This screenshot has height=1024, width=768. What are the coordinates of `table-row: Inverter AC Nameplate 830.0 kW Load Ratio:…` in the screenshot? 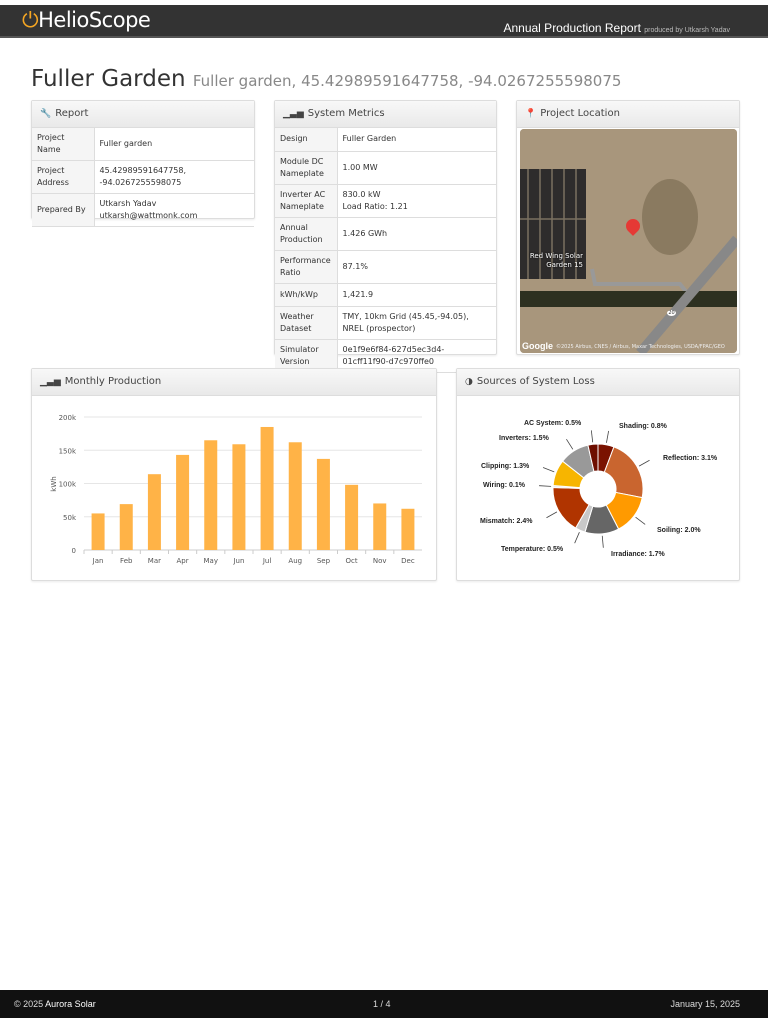 It's located at (385, 201).